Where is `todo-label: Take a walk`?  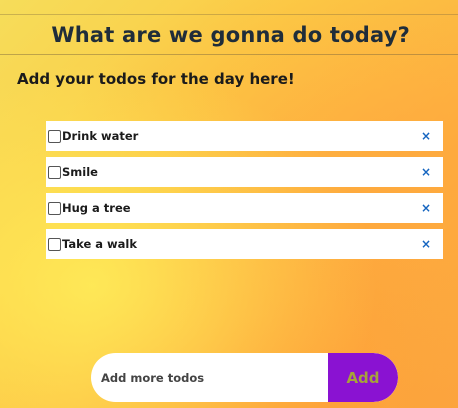
todo-label: Take a walk is located at coordinates (100, 244).